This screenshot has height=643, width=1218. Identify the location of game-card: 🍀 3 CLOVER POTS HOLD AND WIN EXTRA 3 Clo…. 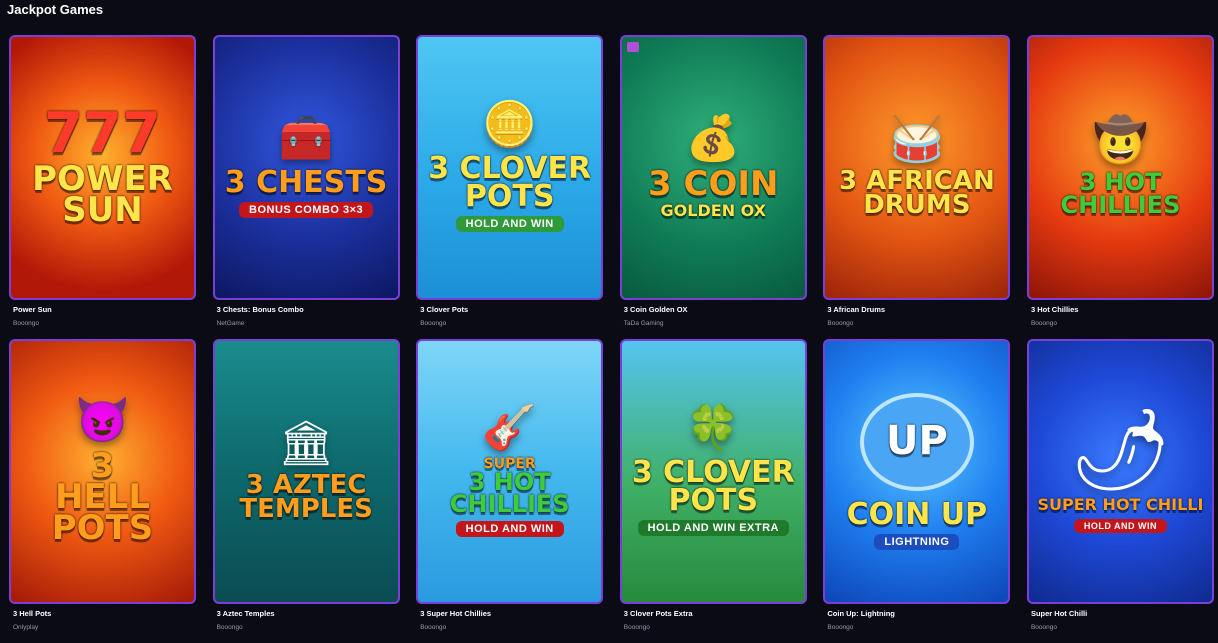
(713, 491).